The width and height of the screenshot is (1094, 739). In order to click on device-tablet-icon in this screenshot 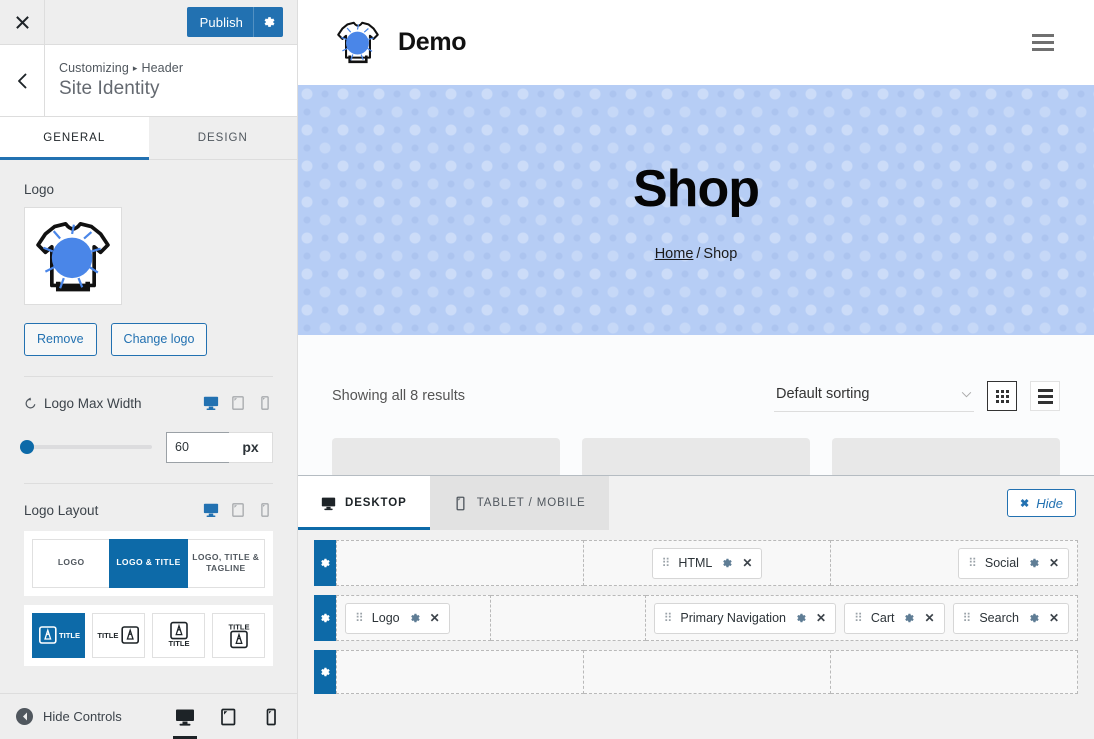, I will do `click(237, 403)`.